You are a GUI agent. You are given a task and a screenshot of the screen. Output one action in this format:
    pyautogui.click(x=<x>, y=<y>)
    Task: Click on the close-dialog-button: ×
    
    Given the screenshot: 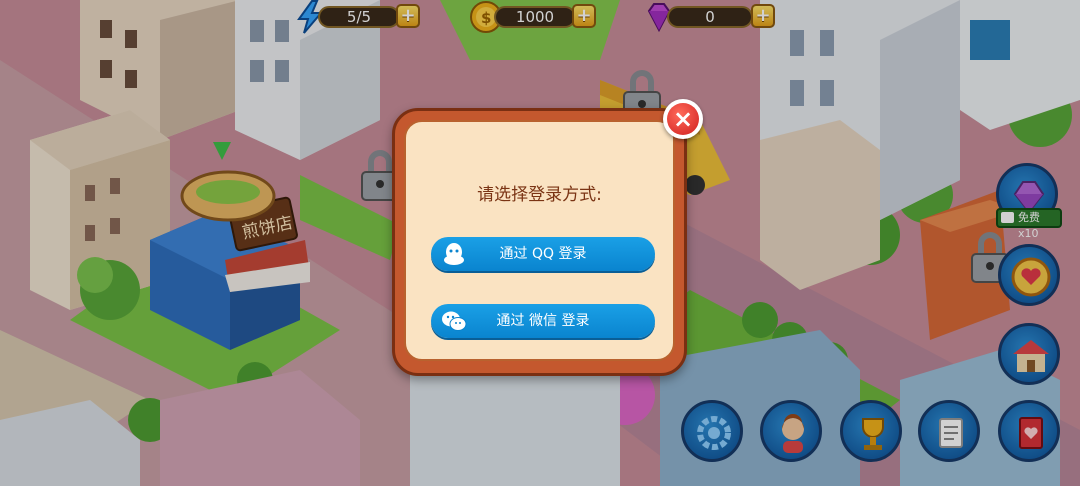 What is the action you would take?
    pyautogui.click(x=683, y=119)
    